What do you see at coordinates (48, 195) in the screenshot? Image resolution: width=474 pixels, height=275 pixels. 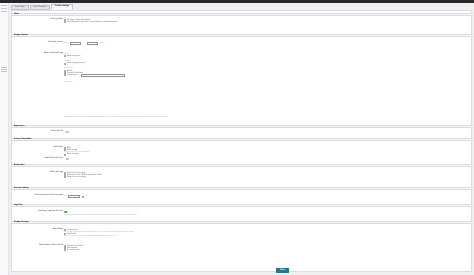 I see `account-label: Link social accounts with the same email` at bounding box center [48, 195].